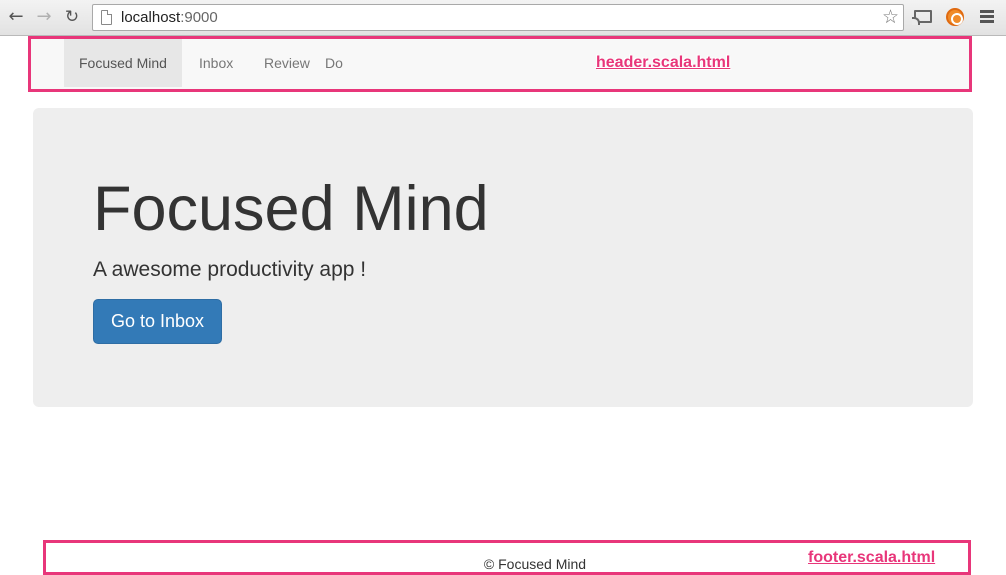 This screenshot has height=575, width=1006. I want to click on url-text: localhost:9000, so click(169, 17).